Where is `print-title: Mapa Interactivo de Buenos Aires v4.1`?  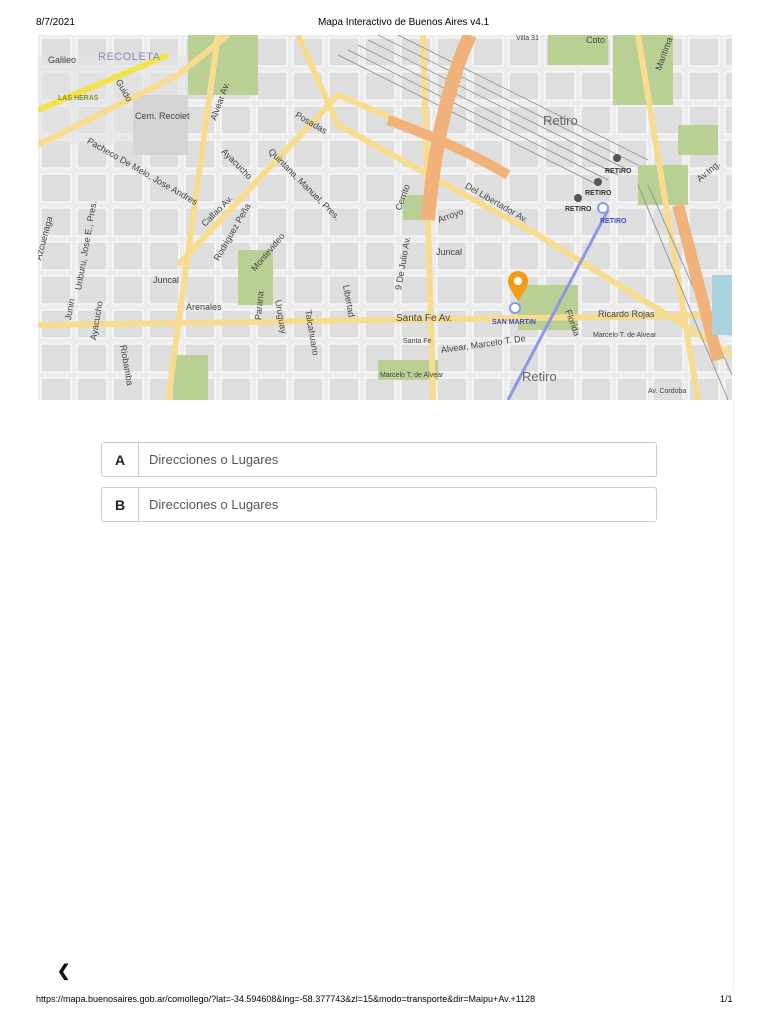 print-title: Mapa Interactivo de Buenos Aires v4.1 is located at coordinates (404, 22).